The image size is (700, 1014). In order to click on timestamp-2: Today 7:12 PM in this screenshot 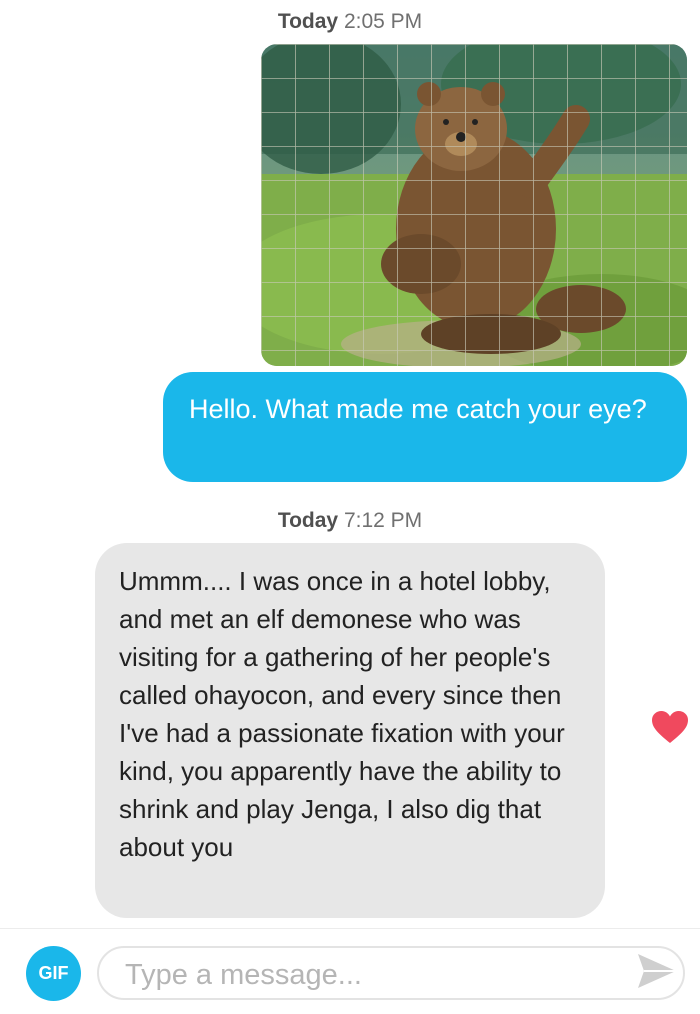, I will do `click(350, 521)`.